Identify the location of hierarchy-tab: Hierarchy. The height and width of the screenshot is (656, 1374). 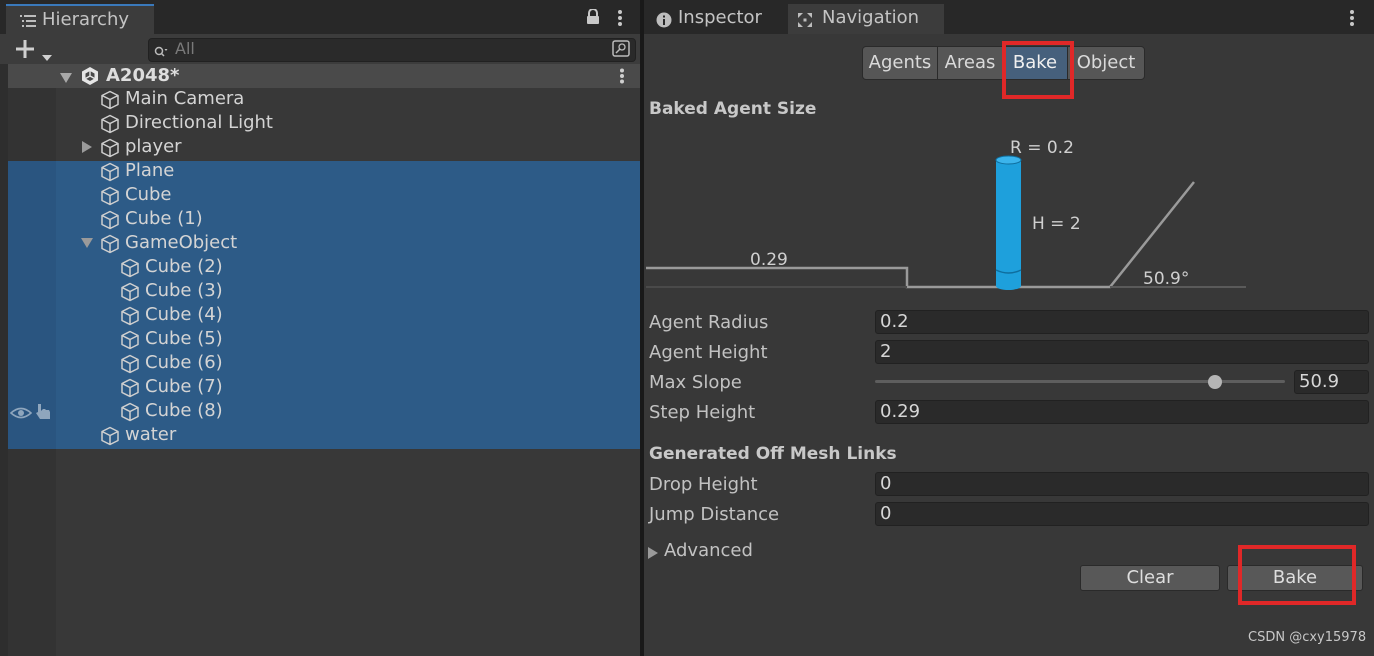
(80, 19).